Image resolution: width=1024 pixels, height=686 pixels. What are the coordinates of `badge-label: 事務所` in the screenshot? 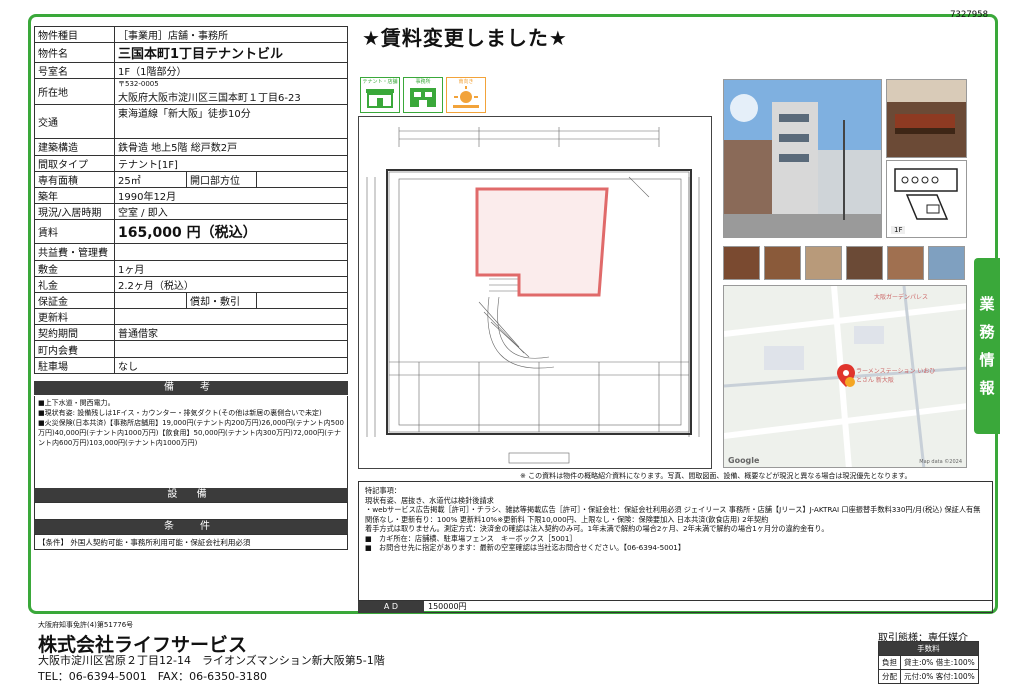 It's located at (423, 82).